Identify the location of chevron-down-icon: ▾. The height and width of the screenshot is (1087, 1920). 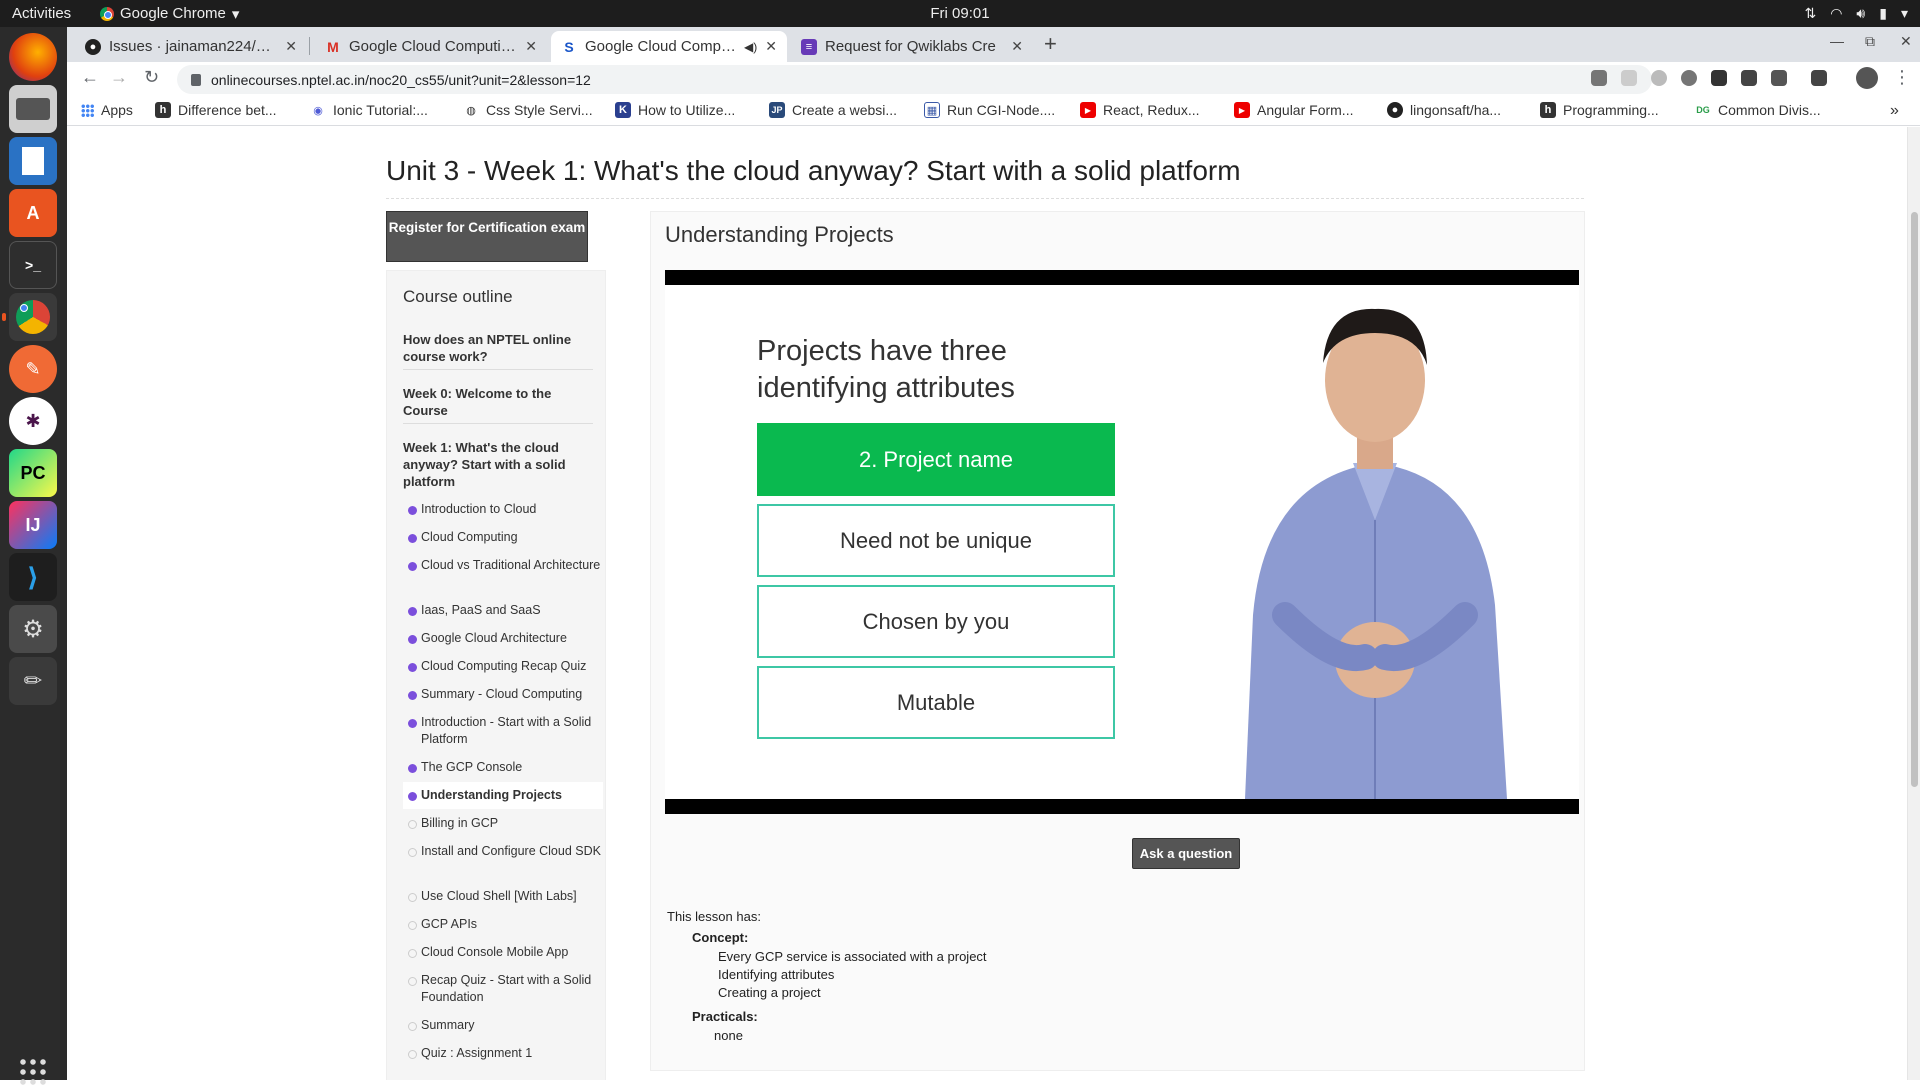
(235, 14).